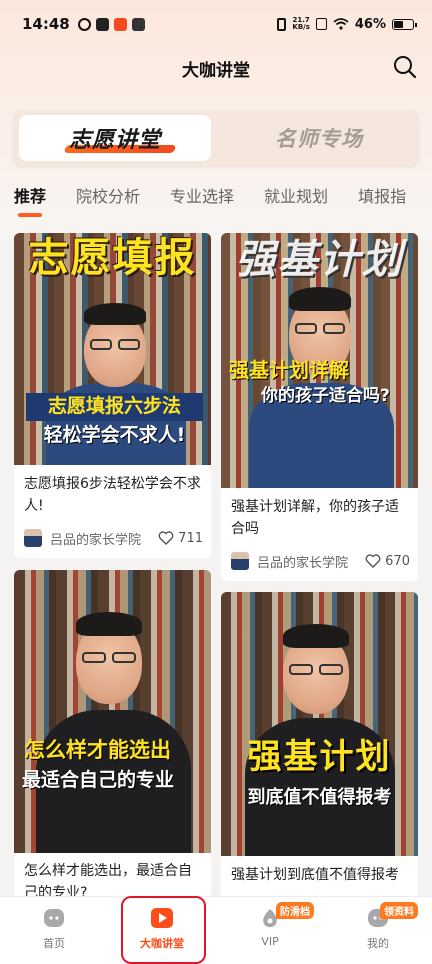 This screenshot has height=964, width=432. I want to click on nav-vip: VIP 防滑档, so click(270, 930).